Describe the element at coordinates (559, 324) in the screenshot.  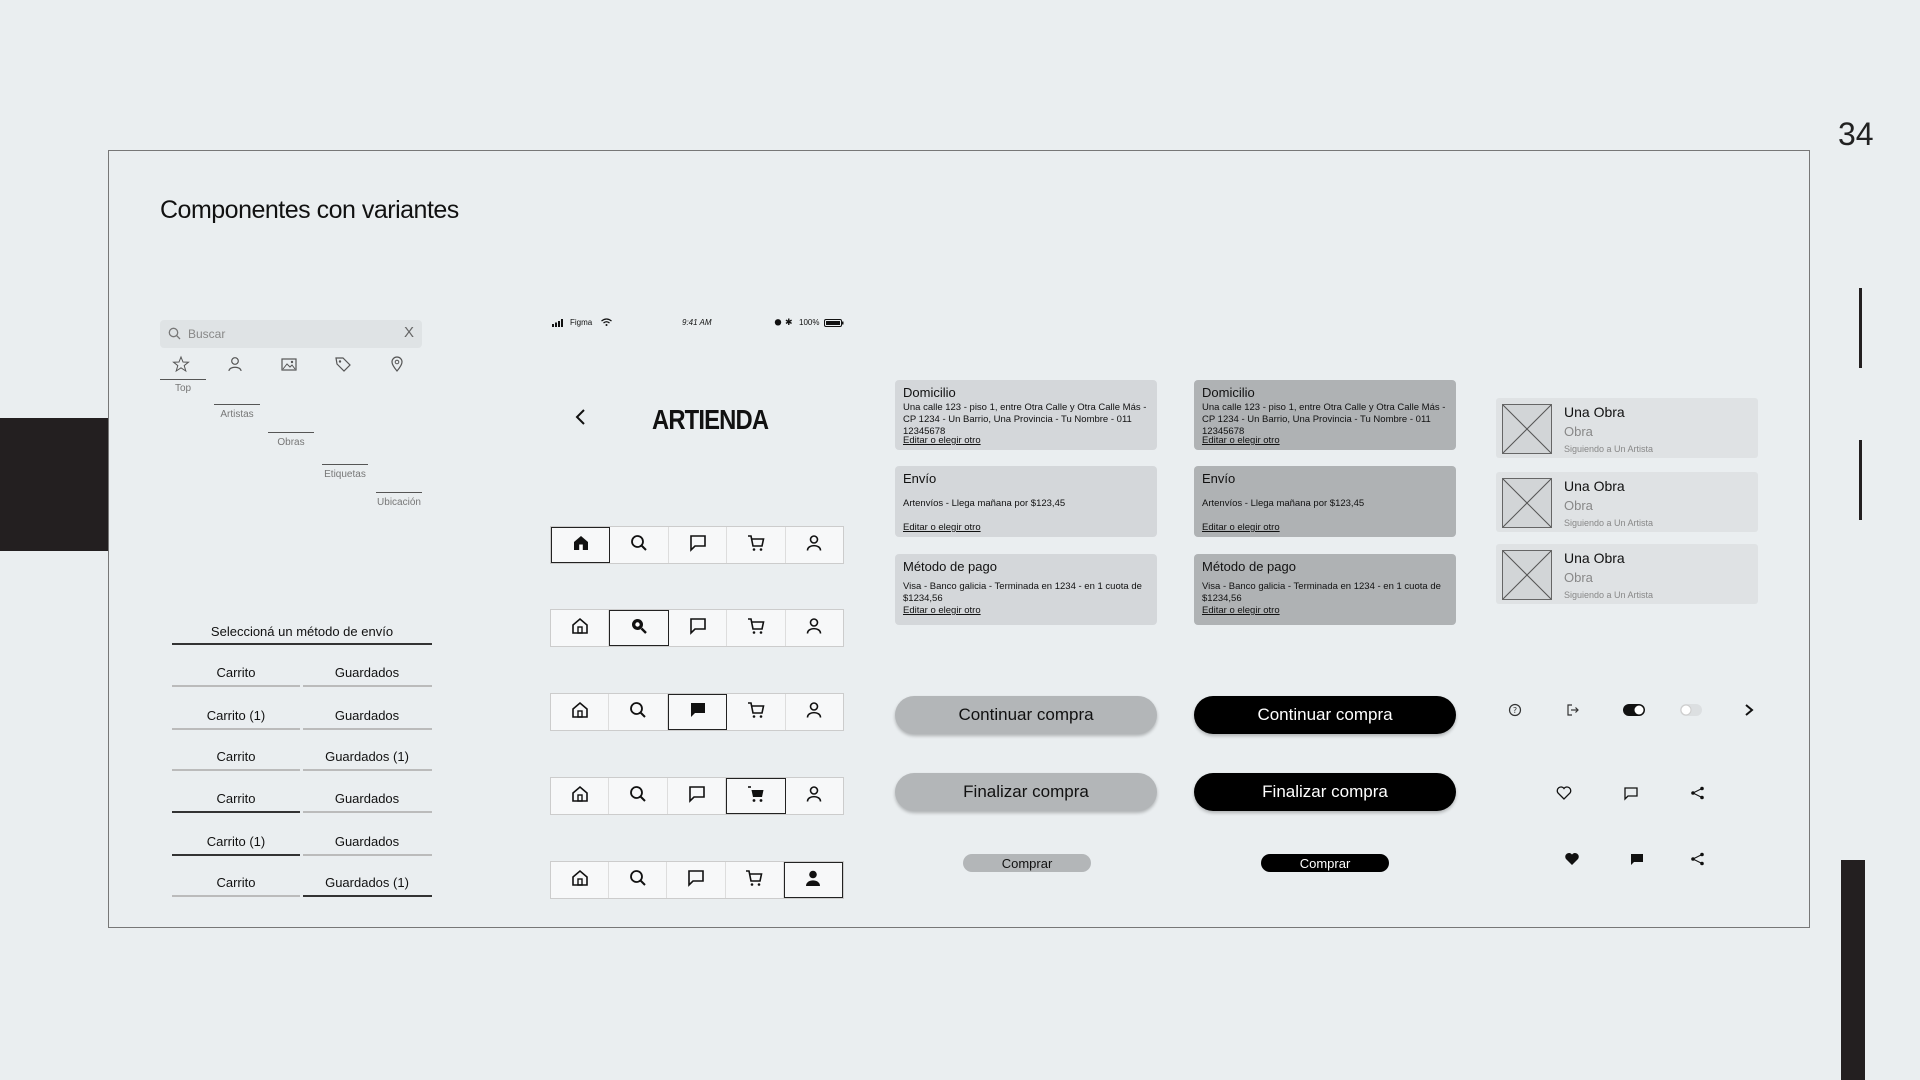
I see `signal-icon` at that location.